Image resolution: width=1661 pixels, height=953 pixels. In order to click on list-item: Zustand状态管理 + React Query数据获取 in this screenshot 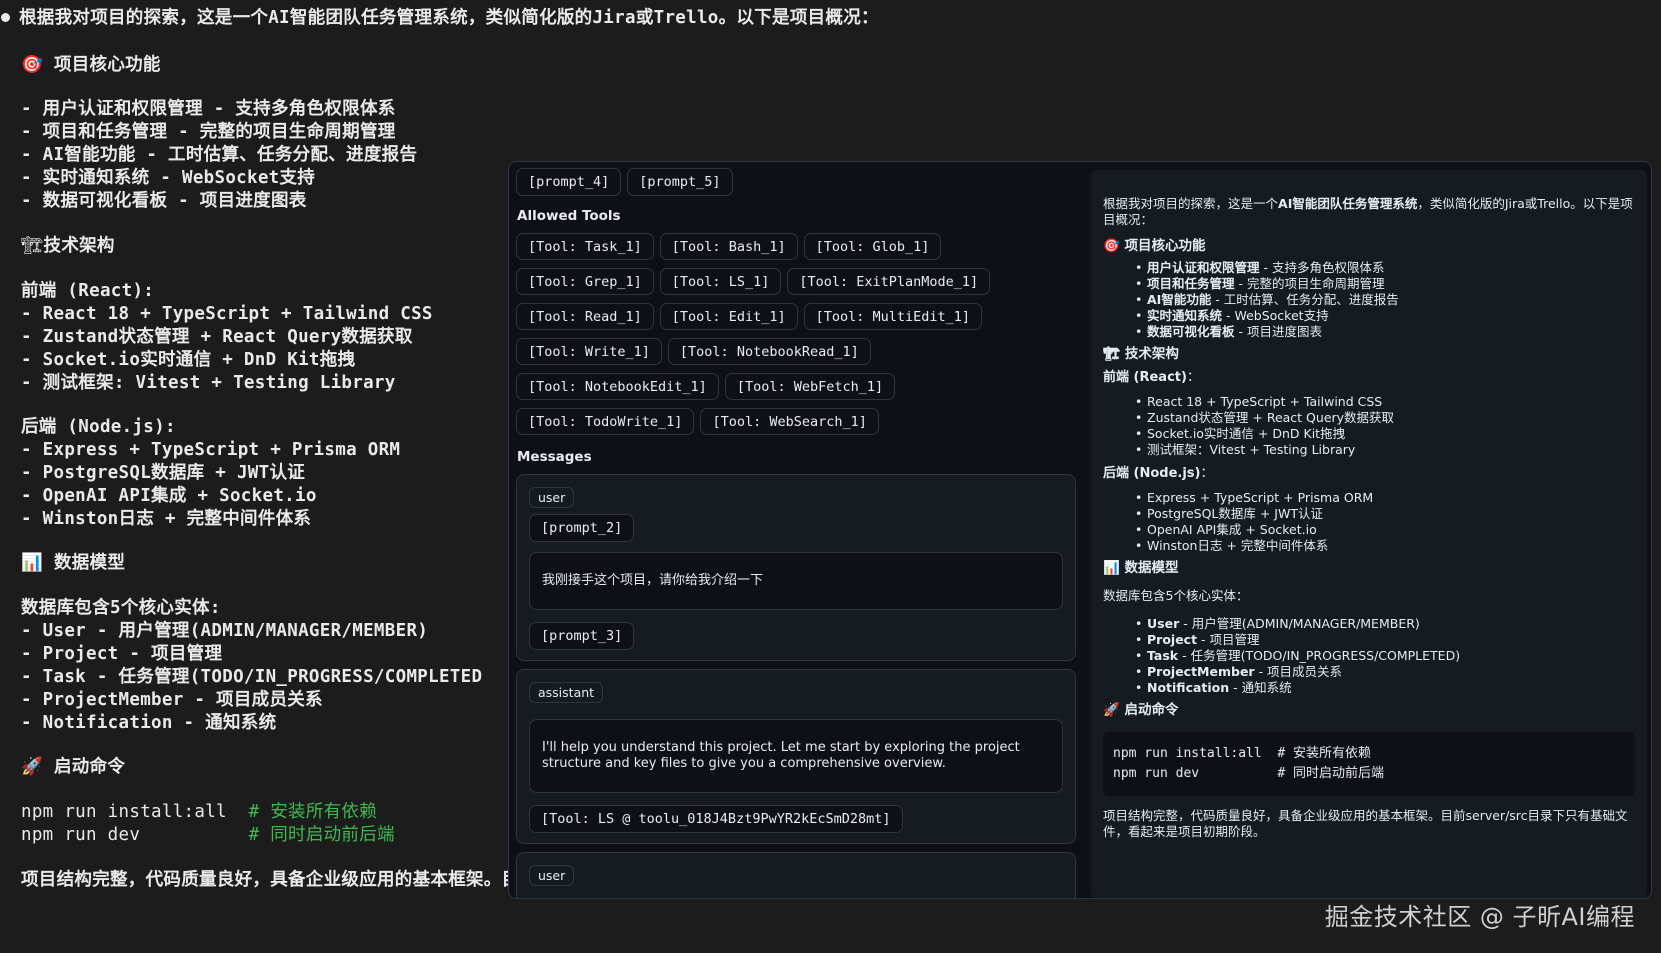, I will do `click(1385, 418)`.